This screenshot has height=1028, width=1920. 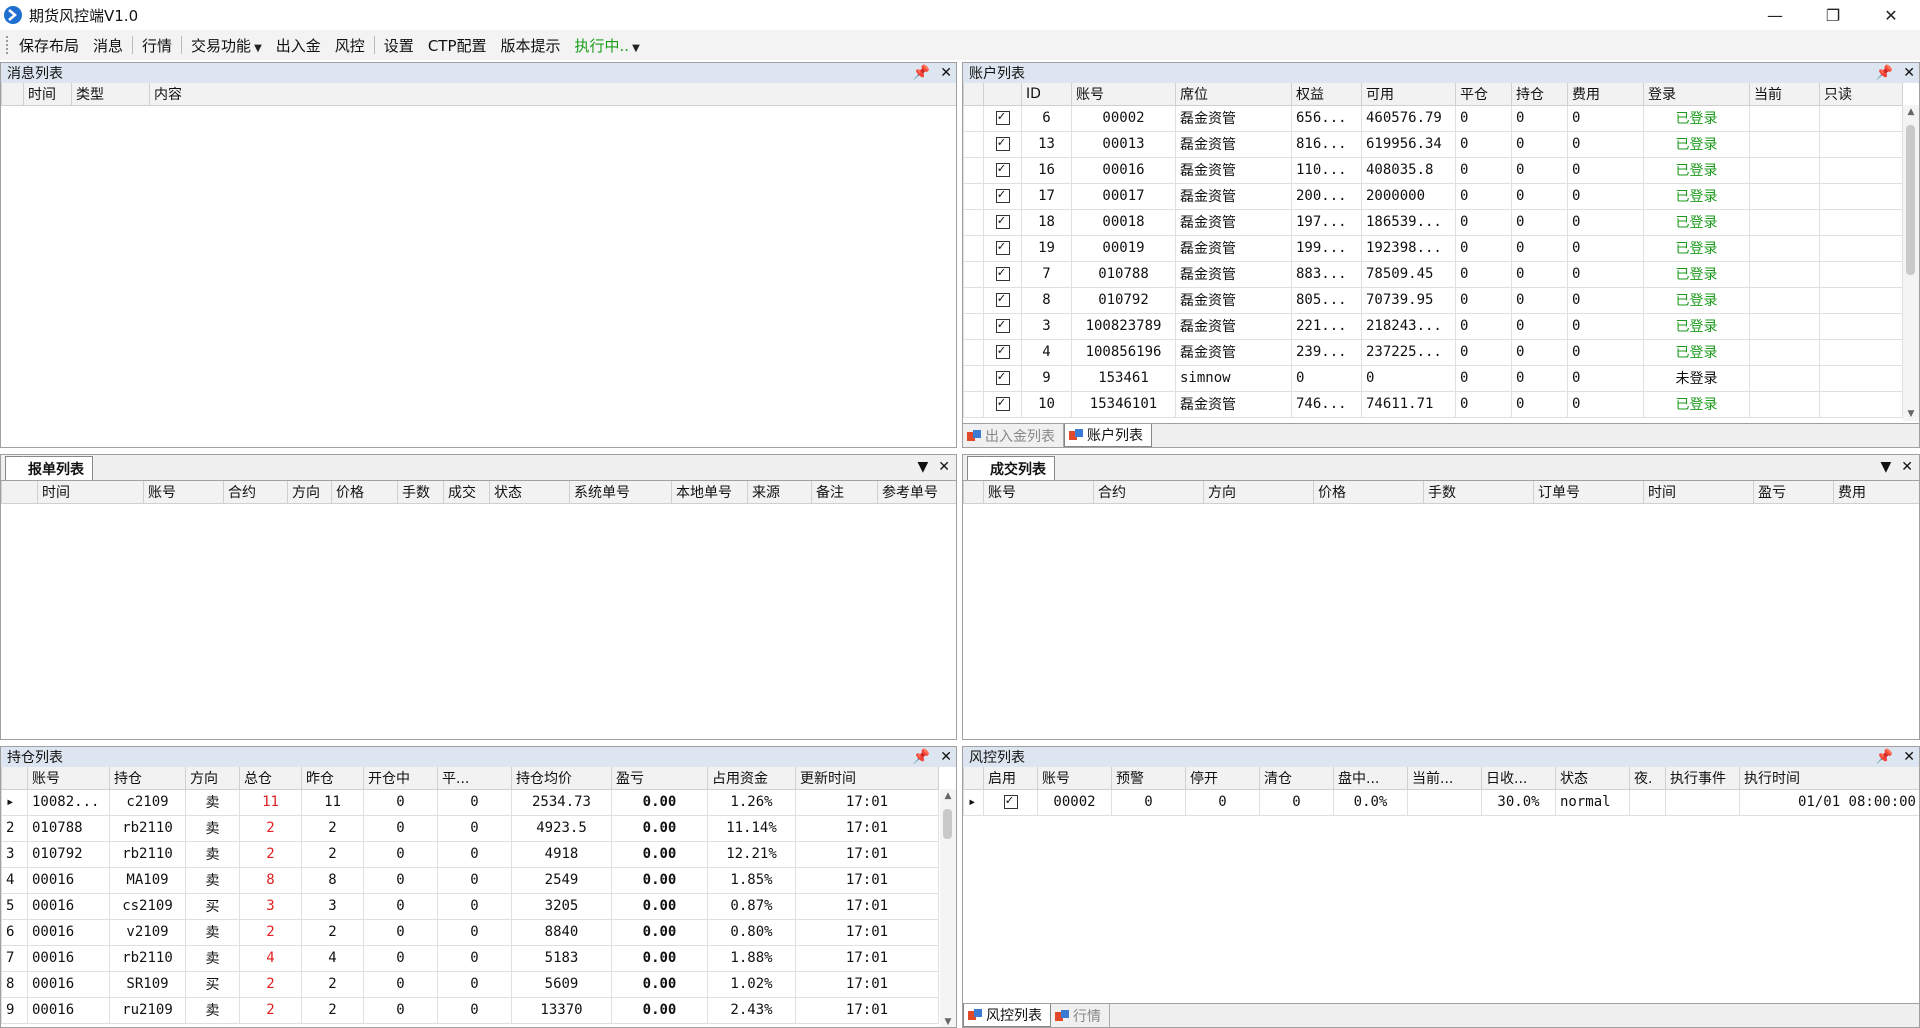 What do you see at coordinates (226, 45) in the screenshot?
I see `menu-trading: 交易功能 ▼` at bounding box center [226, 45].